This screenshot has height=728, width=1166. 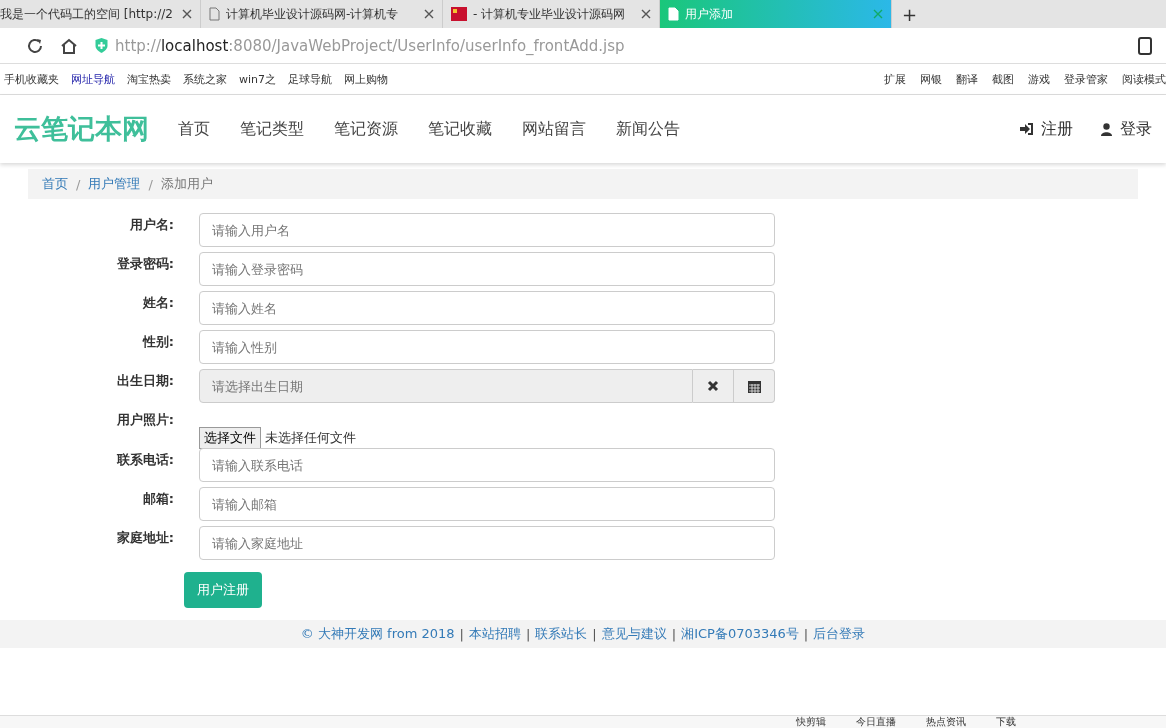 I want to click on nav-link: 首页, so click(x=194, y=129).